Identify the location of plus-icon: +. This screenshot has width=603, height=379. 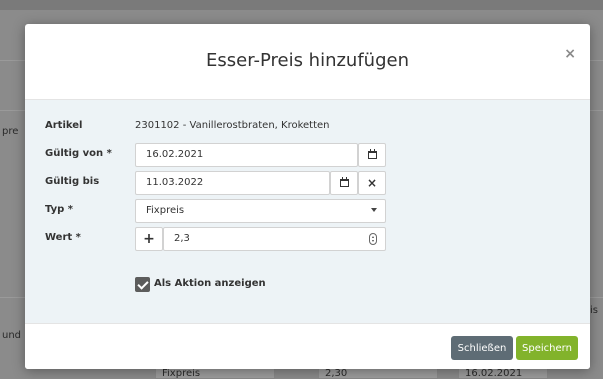
(149, 239).